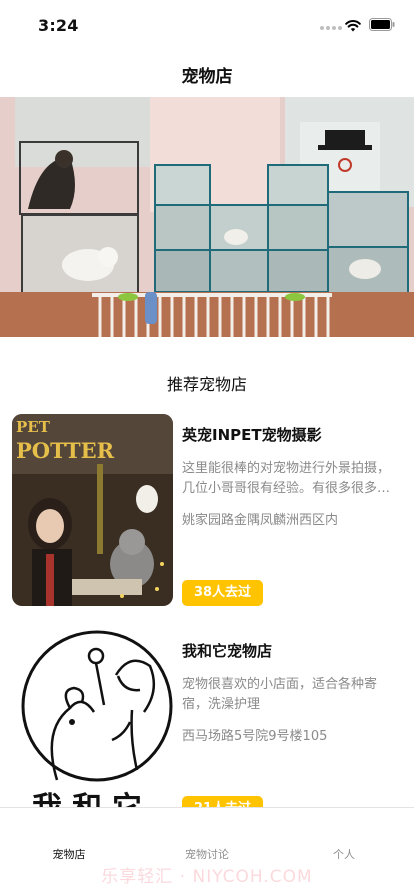 The image size is (414, 896). I want to click on section-title-recommended: 推荐宠物店, so click(206, 384).